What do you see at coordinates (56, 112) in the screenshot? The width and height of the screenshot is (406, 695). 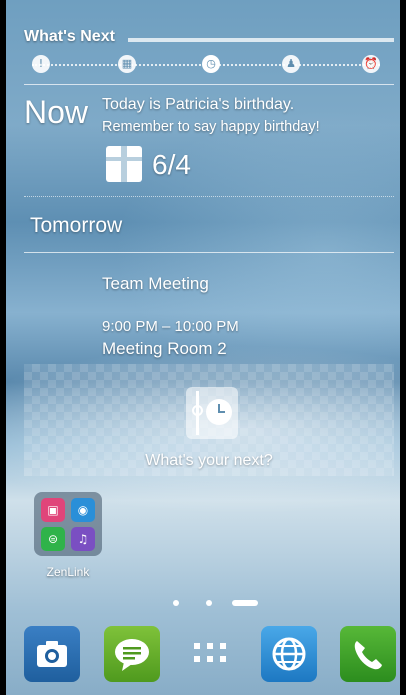 I see `now-heading: Now` at bounding box center [56, 112].